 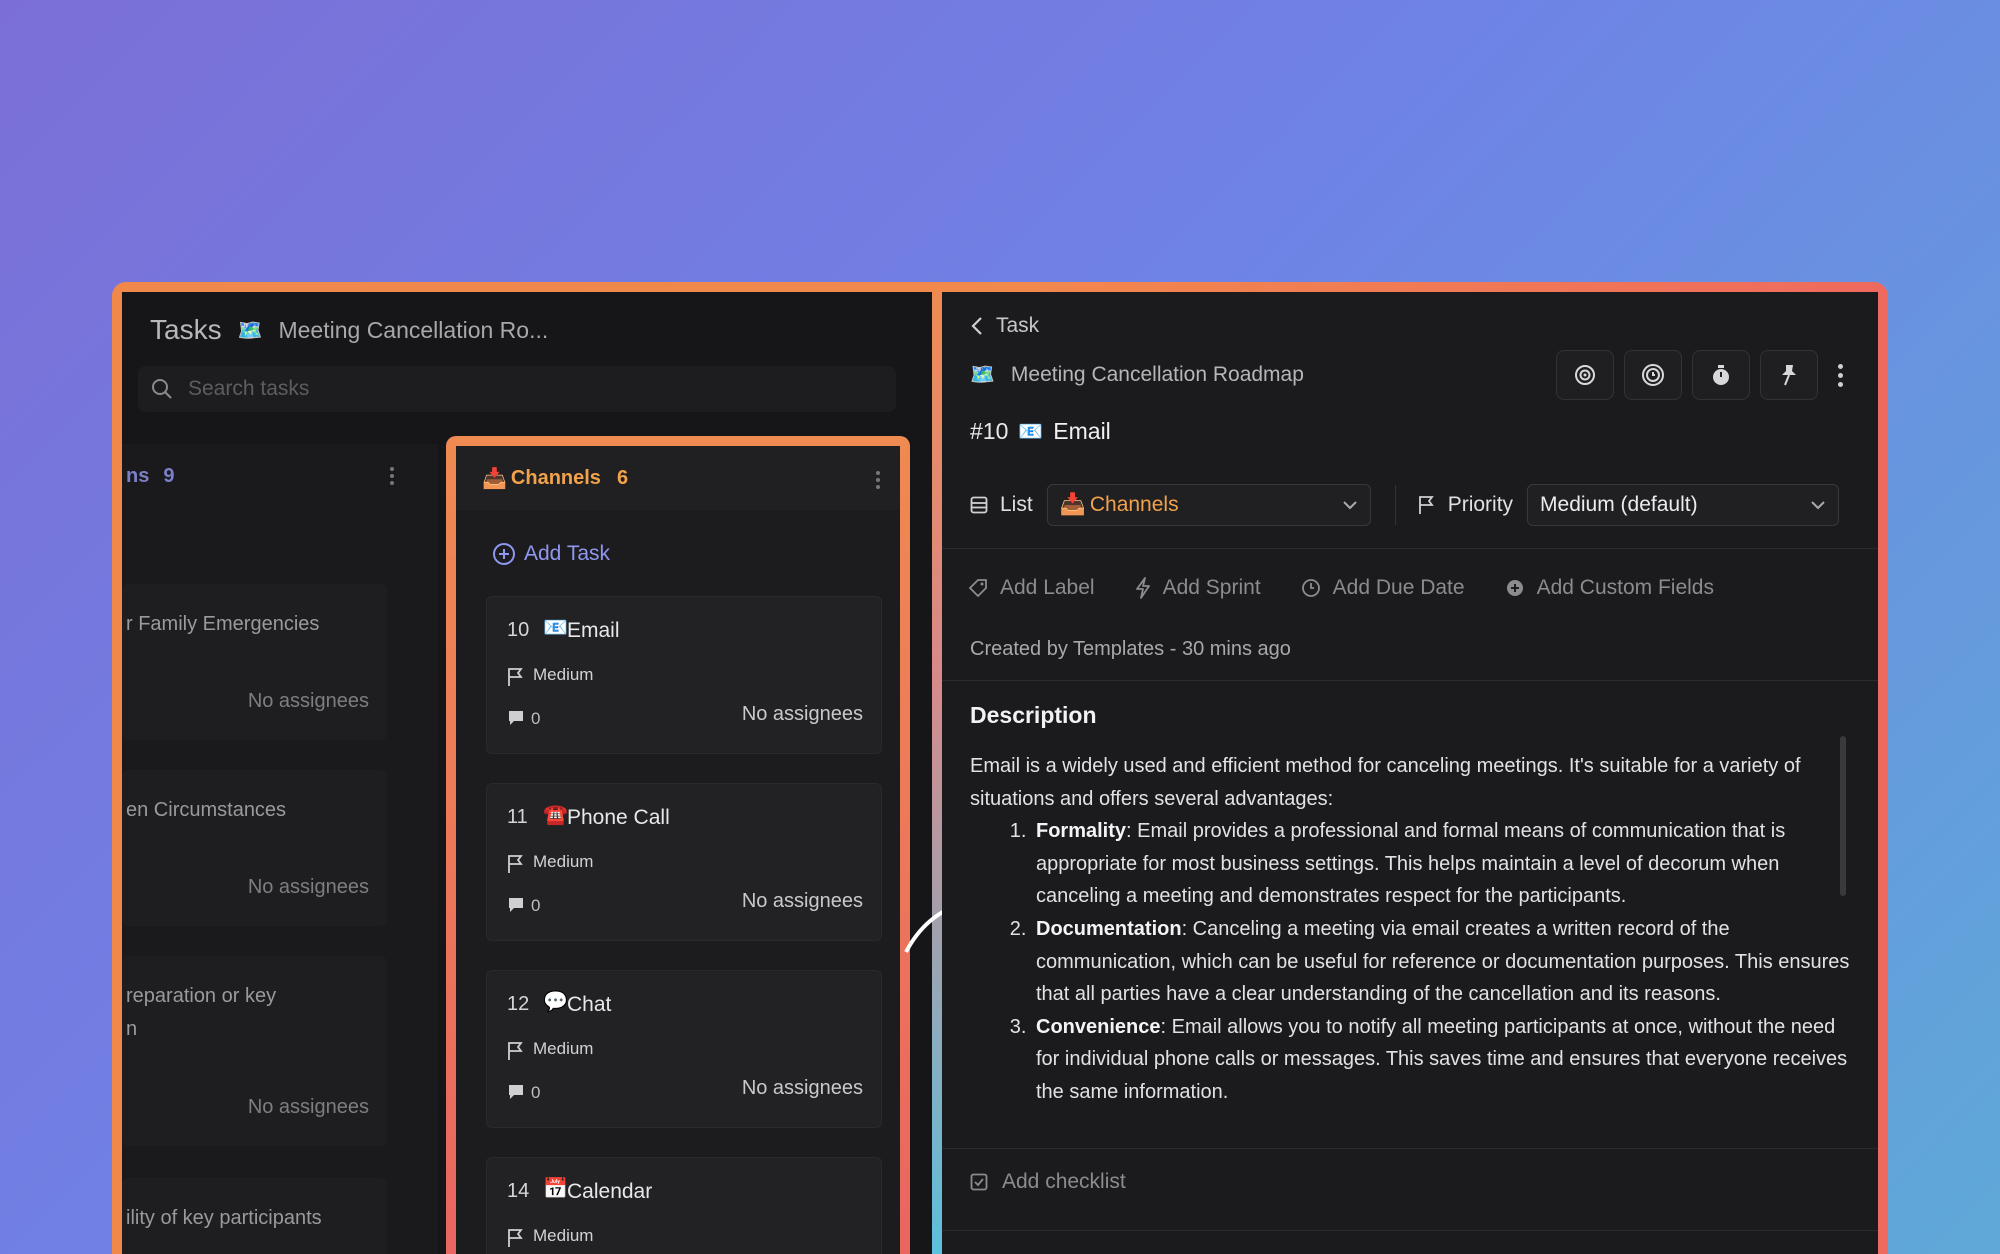 What do you see at coordinates (1843, 816) in the screenshot?
I see `scrollbar` at bounding box center [1843, 816].